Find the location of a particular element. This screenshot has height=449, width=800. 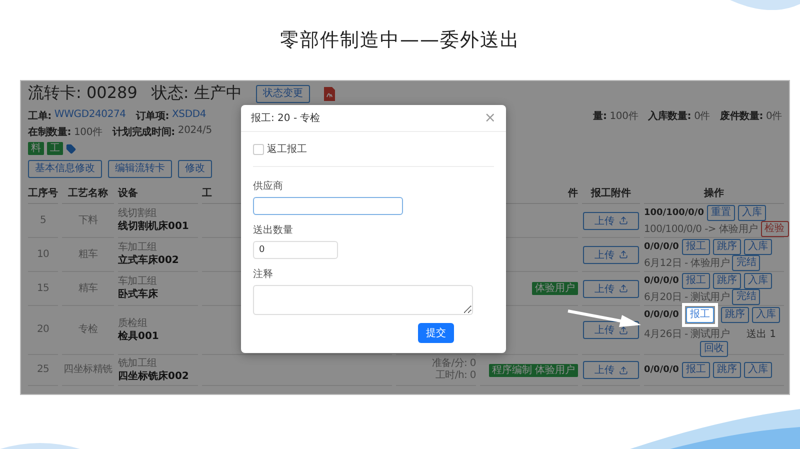

table-cell: 工时/h: 0 is located at coordinates (455, 376).